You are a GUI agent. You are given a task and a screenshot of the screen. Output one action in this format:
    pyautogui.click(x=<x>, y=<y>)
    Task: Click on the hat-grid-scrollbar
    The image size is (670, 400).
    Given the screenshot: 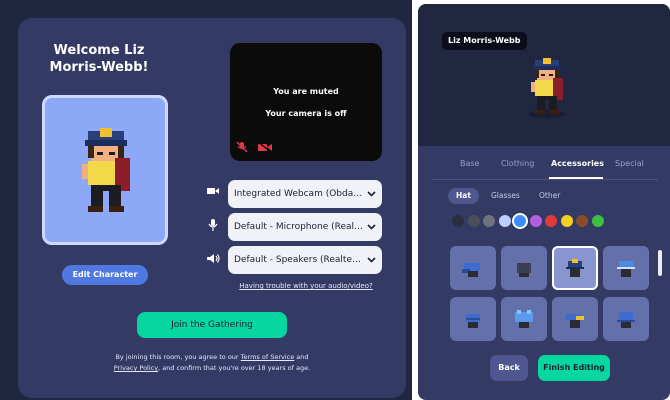 What is the action you would take?
    pyautogui.click(x=660, y=263)
    